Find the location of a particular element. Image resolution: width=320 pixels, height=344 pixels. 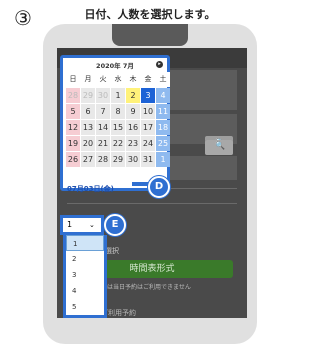

people-option: 2 is located at coordinates (85, 259).